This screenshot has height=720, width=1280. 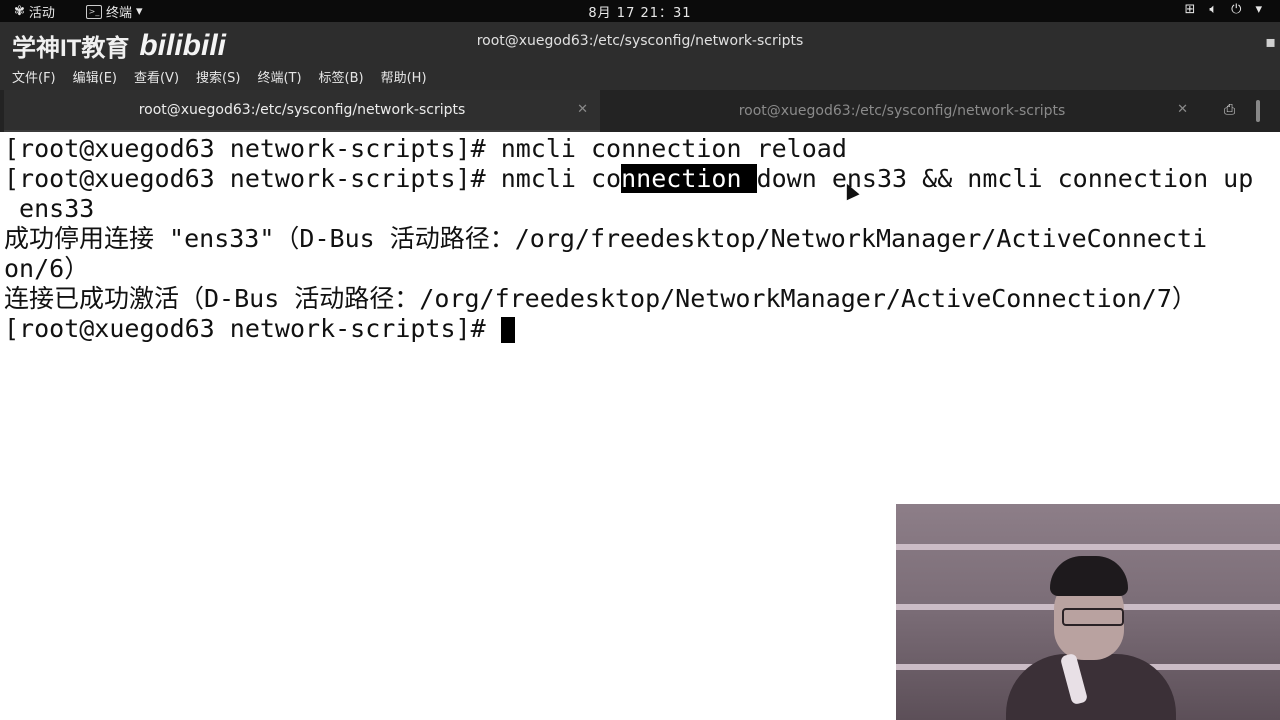 I want to click on glasses, so click(x=1093, y=617).